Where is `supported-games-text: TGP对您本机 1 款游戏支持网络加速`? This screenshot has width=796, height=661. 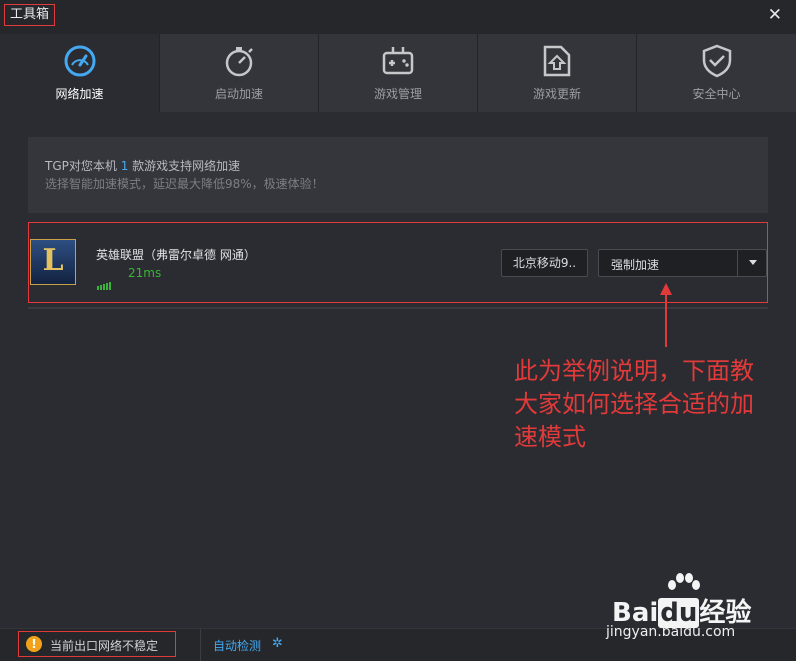 supported-games-text: TGP对您本机 1 款游戏支持网络加速 is located at coordinates (406, 166).